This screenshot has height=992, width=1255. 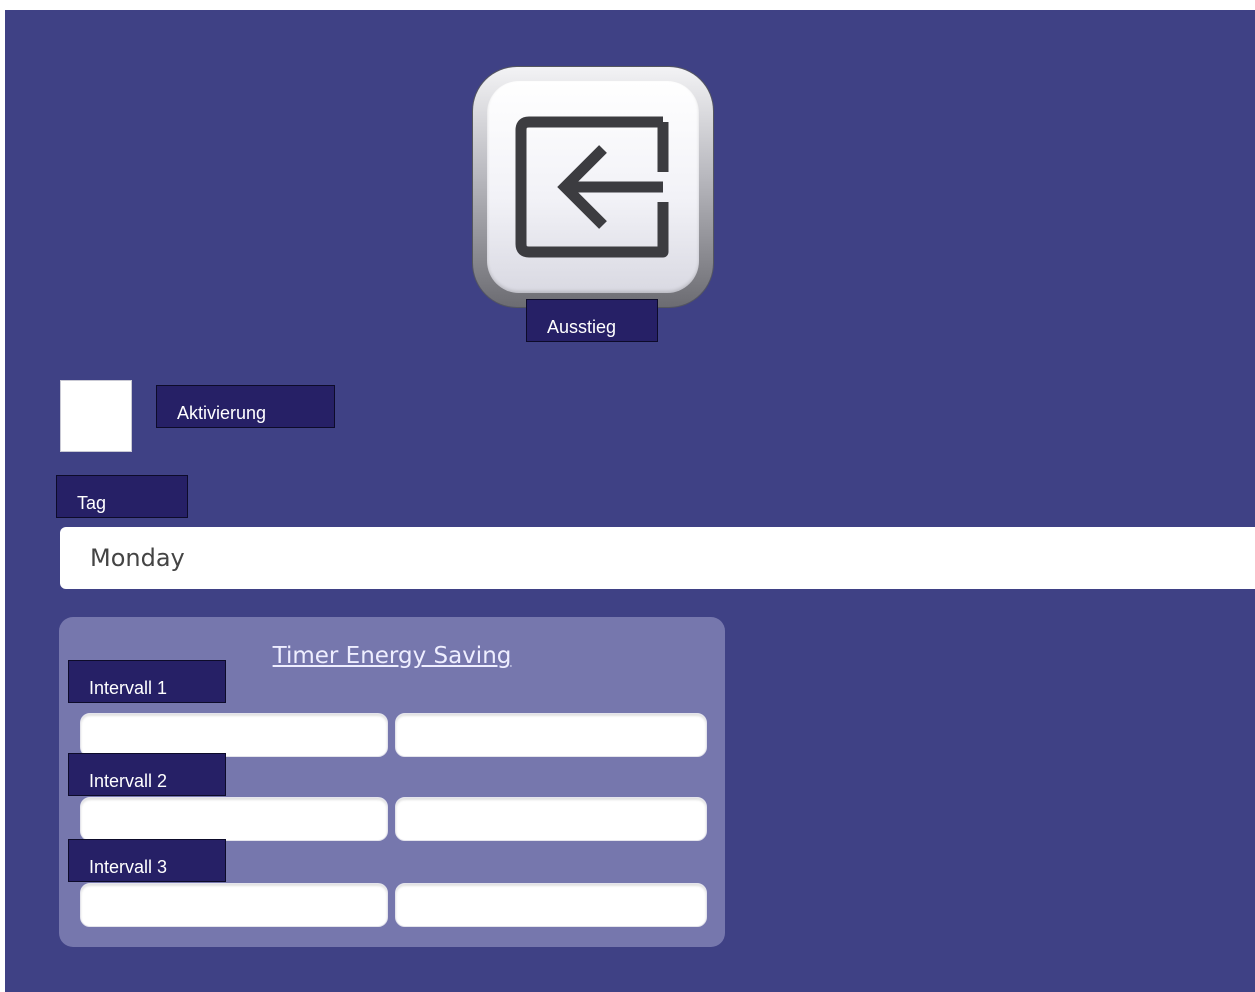 I want to click on interval-2-label: Intervall 2, so click(x=147, y=774).